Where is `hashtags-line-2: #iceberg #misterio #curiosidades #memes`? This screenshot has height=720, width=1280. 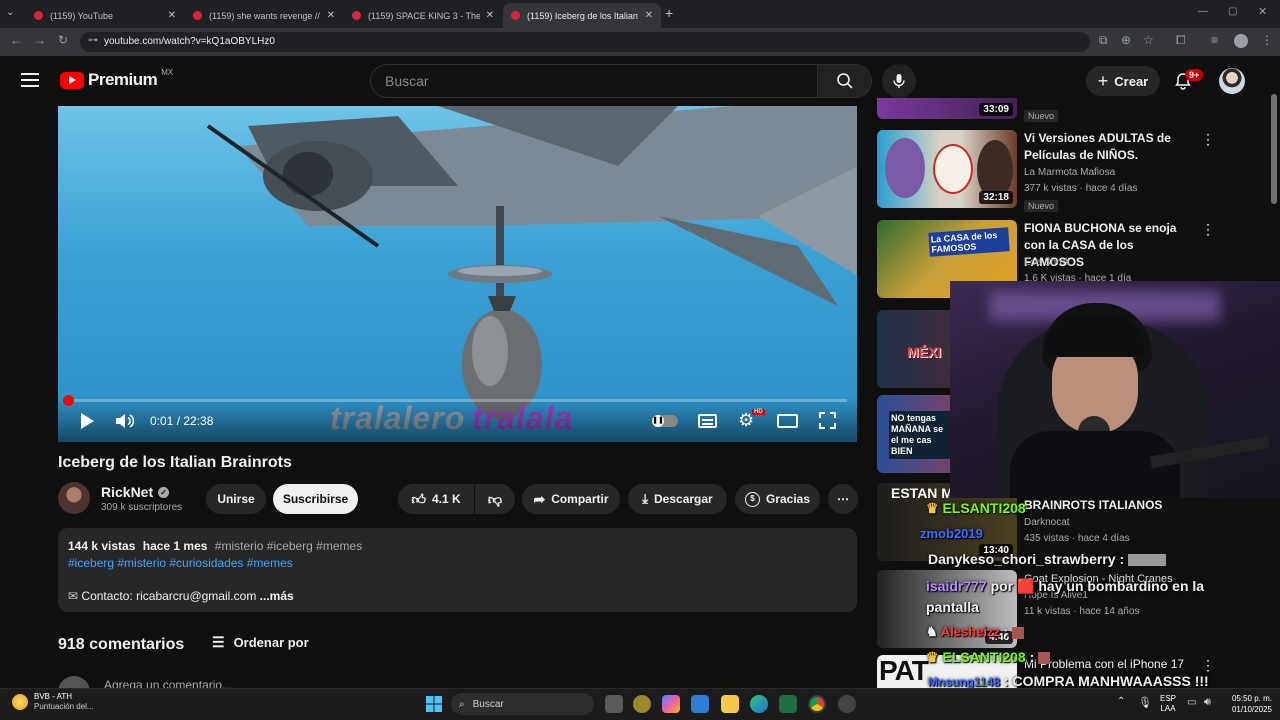
hashtags-line-2: #iceberg #misterio #curiosidades #memes is located at coordinates (457, 563).